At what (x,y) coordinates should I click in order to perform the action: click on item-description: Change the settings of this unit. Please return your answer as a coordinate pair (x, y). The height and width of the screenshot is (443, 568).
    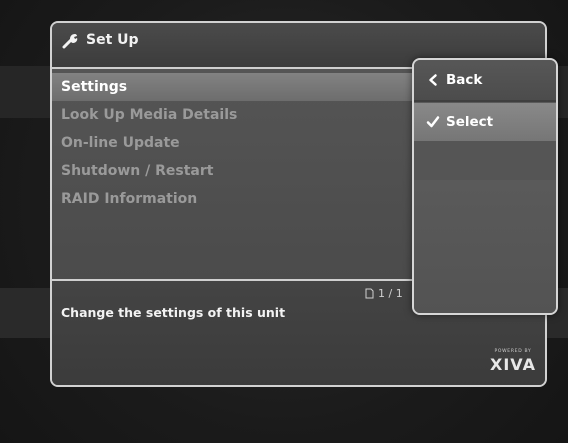
    Looking at the image, I should click on (173, 312).